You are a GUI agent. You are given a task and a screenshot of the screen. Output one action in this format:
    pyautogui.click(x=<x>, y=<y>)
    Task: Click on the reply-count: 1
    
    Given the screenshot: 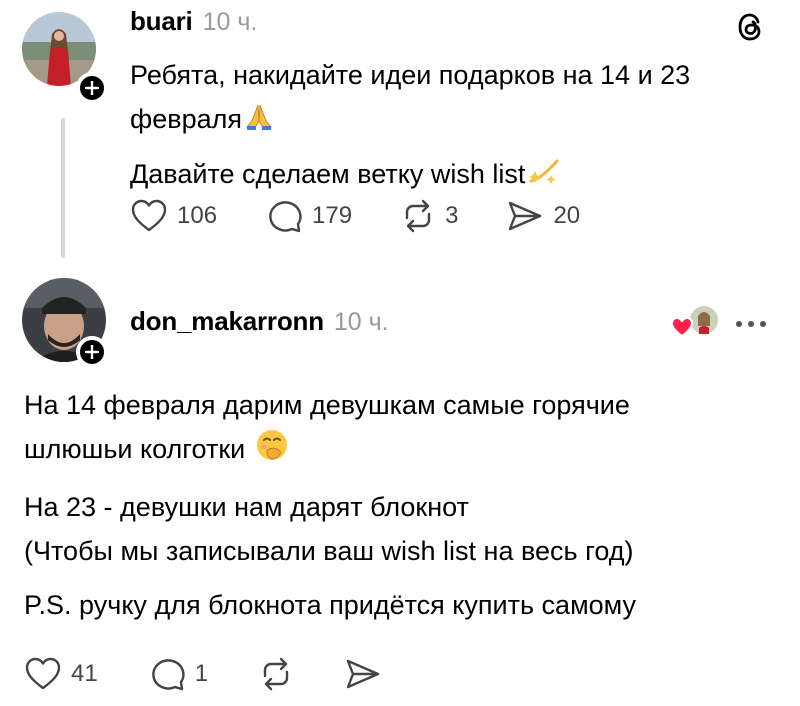 What is the action you would take?
    pyautogui.click(x=201, y=673)
    